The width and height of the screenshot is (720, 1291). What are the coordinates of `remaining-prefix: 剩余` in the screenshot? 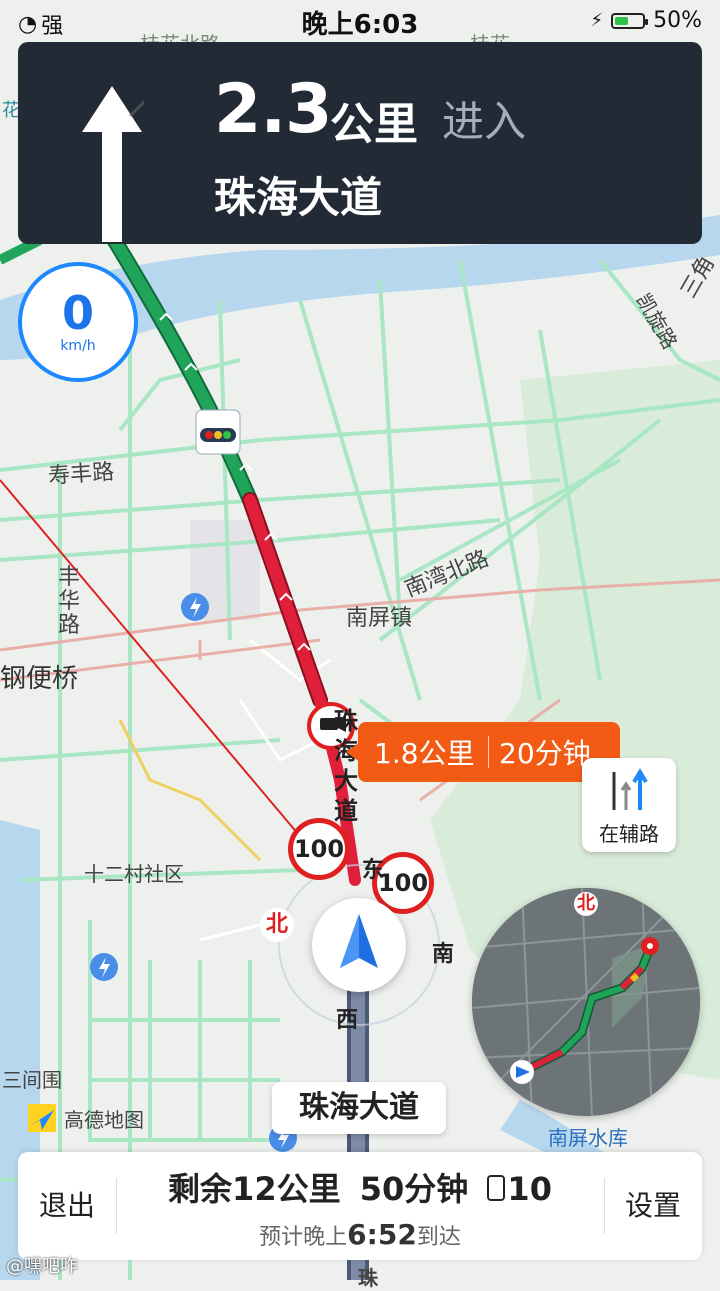 It's located at (200, 1189).